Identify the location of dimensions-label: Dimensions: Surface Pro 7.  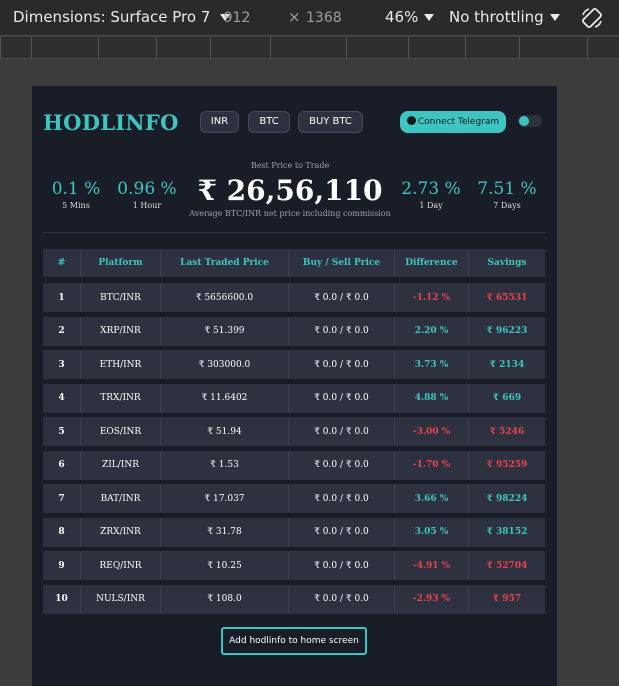
(112, 17).